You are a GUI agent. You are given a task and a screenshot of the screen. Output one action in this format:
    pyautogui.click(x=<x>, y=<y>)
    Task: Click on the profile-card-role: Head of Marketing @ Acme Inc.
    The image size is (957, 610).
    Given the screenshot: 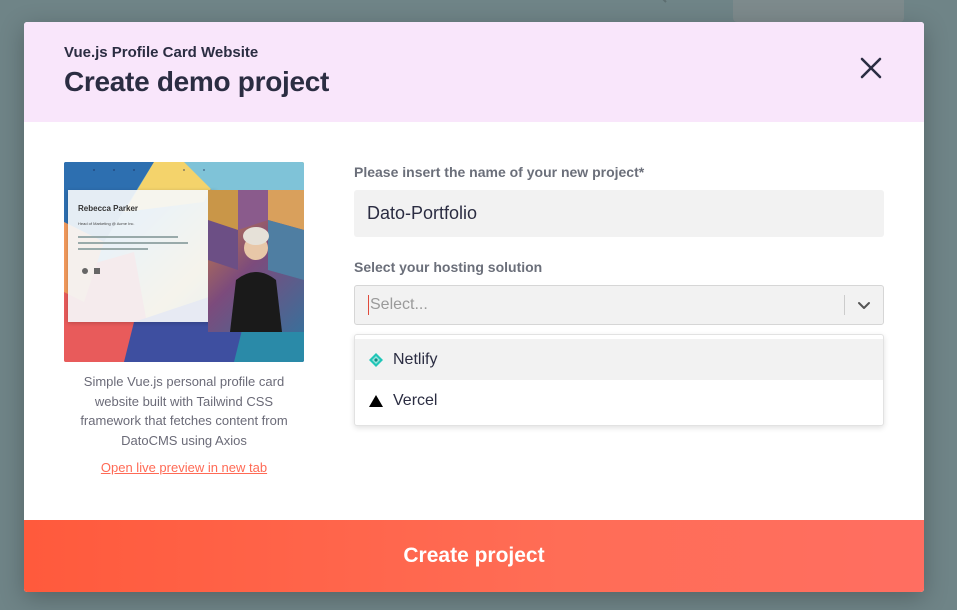 What is the action you would take?
    pyautogui.click(x=106, y=223)
    